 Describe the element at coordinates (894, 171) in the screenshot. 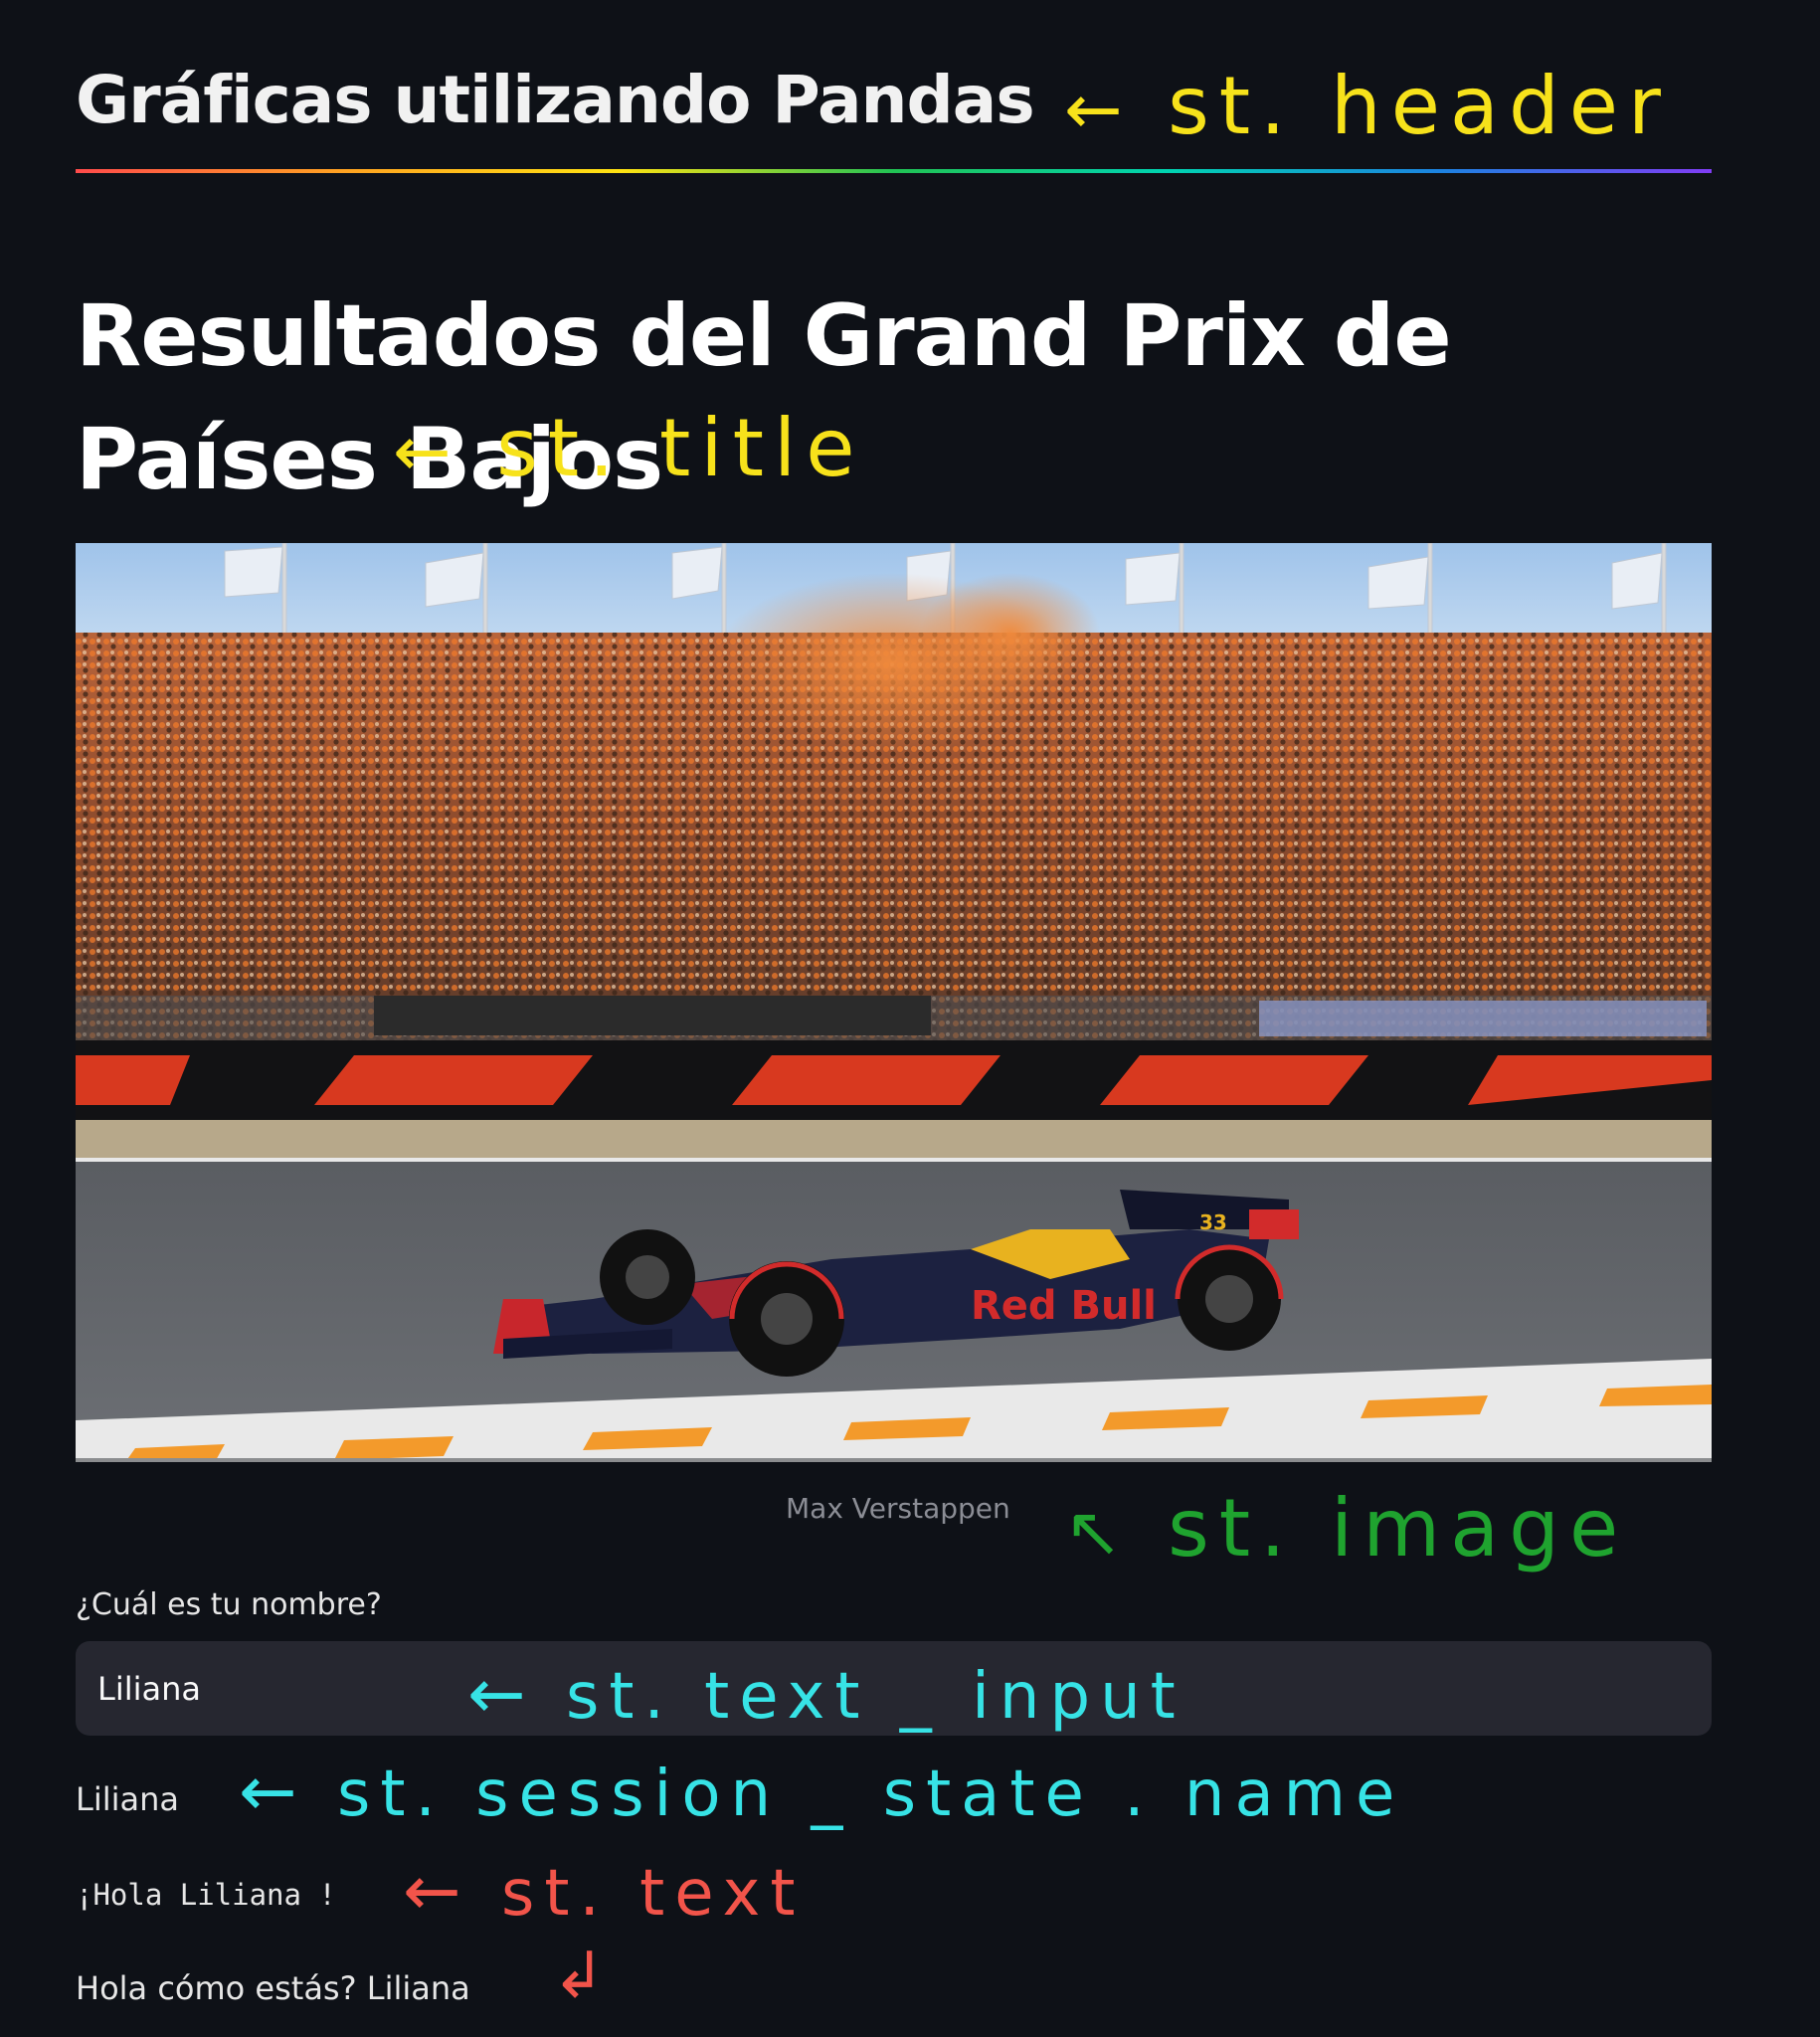

I see `header-divider` at that location.